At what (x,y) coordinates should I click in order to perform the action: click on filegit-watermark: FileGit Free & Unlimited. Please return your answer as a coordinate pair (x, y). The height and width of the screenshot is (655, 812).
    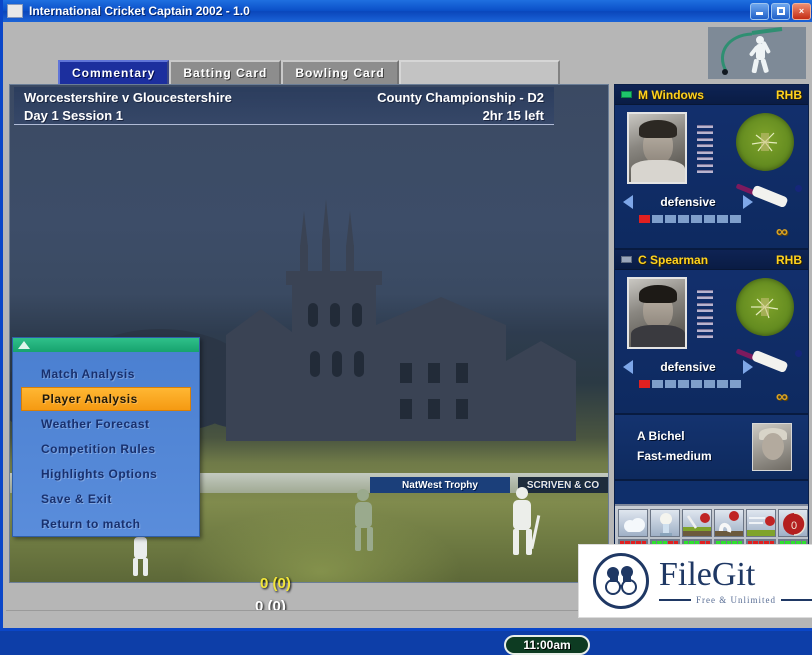
    Looking at the image, I should click on (695, 581).